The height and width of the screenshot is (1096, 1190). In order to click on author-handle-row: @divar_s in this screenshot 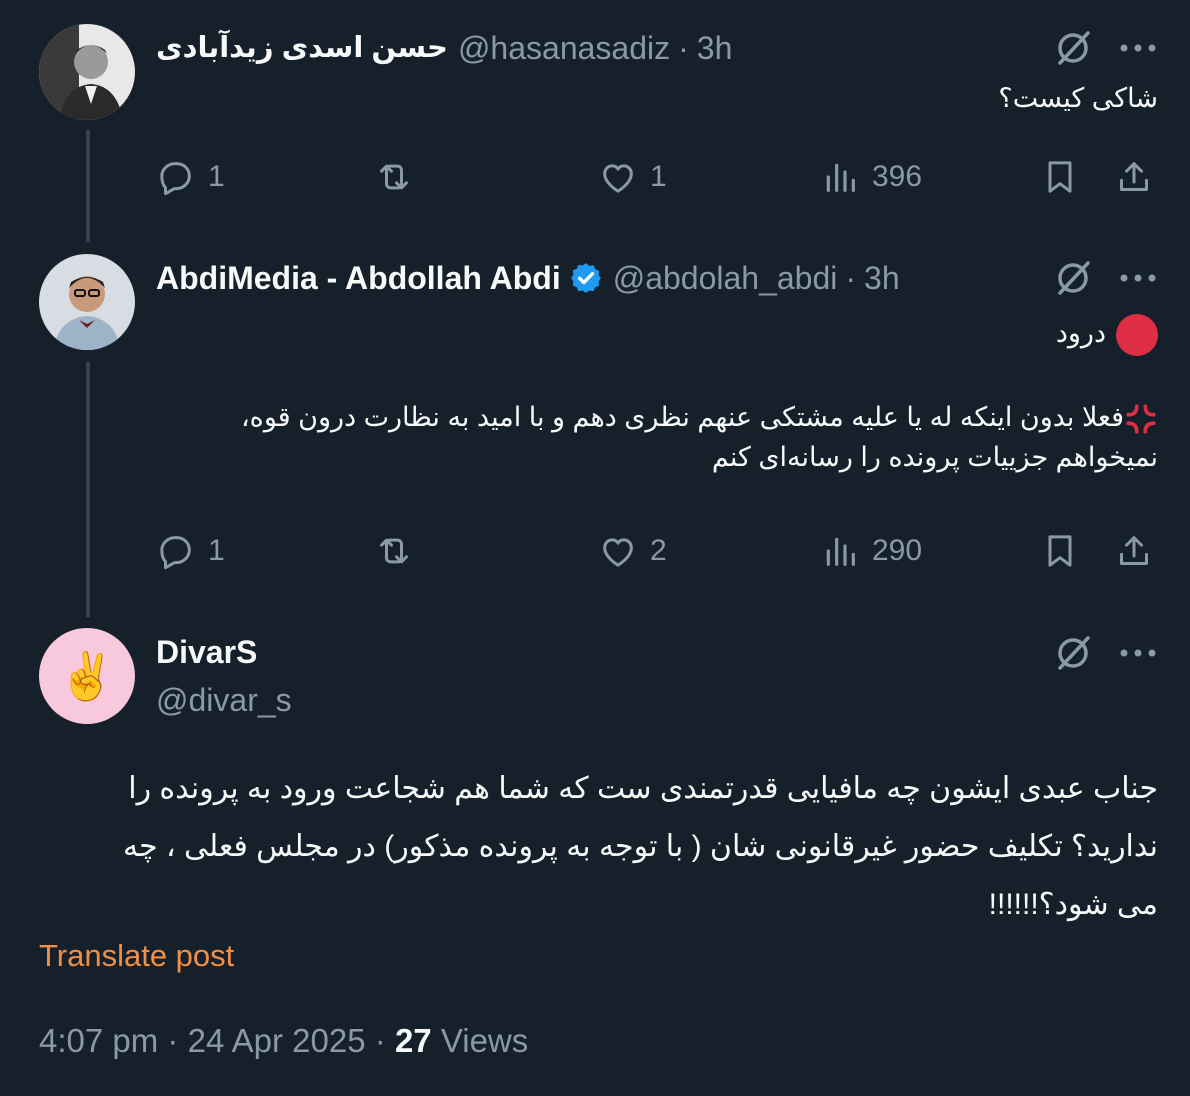, I will do `click(224, 700)`.